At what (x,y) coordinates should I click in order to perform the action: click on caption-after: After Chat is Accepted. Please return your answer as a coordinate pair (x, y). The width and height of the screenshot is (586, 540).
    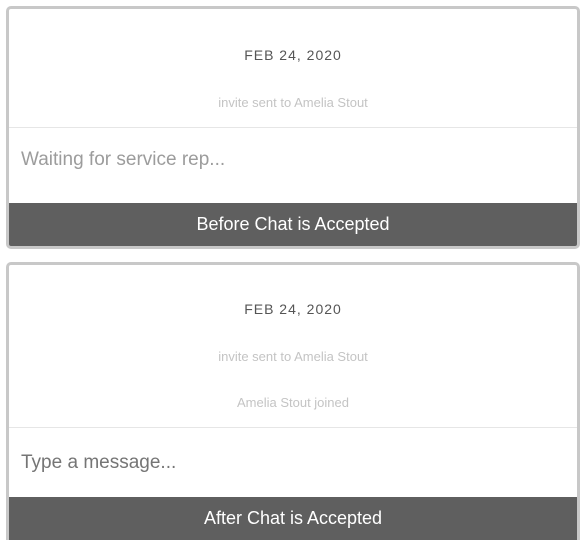
    Looking at the image, I should click on (293, 518).